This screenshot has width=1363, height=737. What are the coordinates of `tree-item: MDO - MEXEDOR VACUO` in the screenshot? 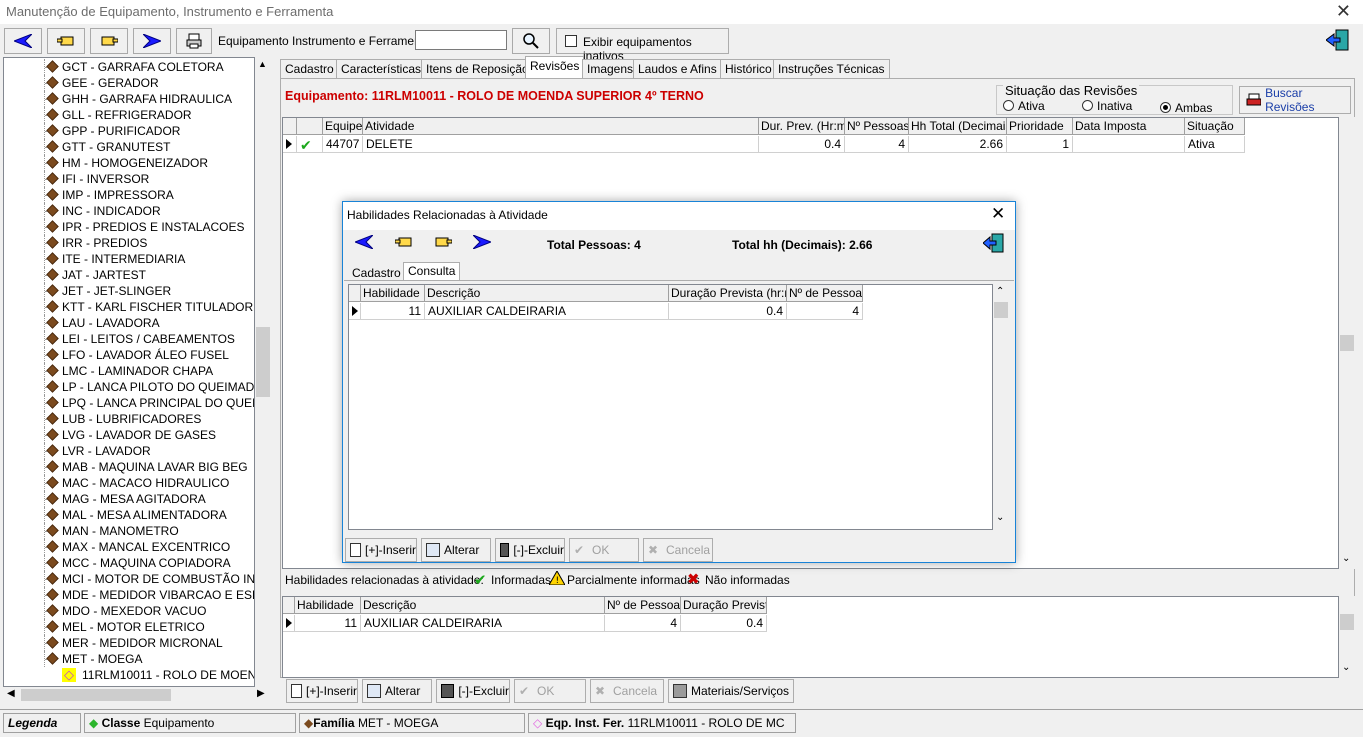 It's located at (129, 611).